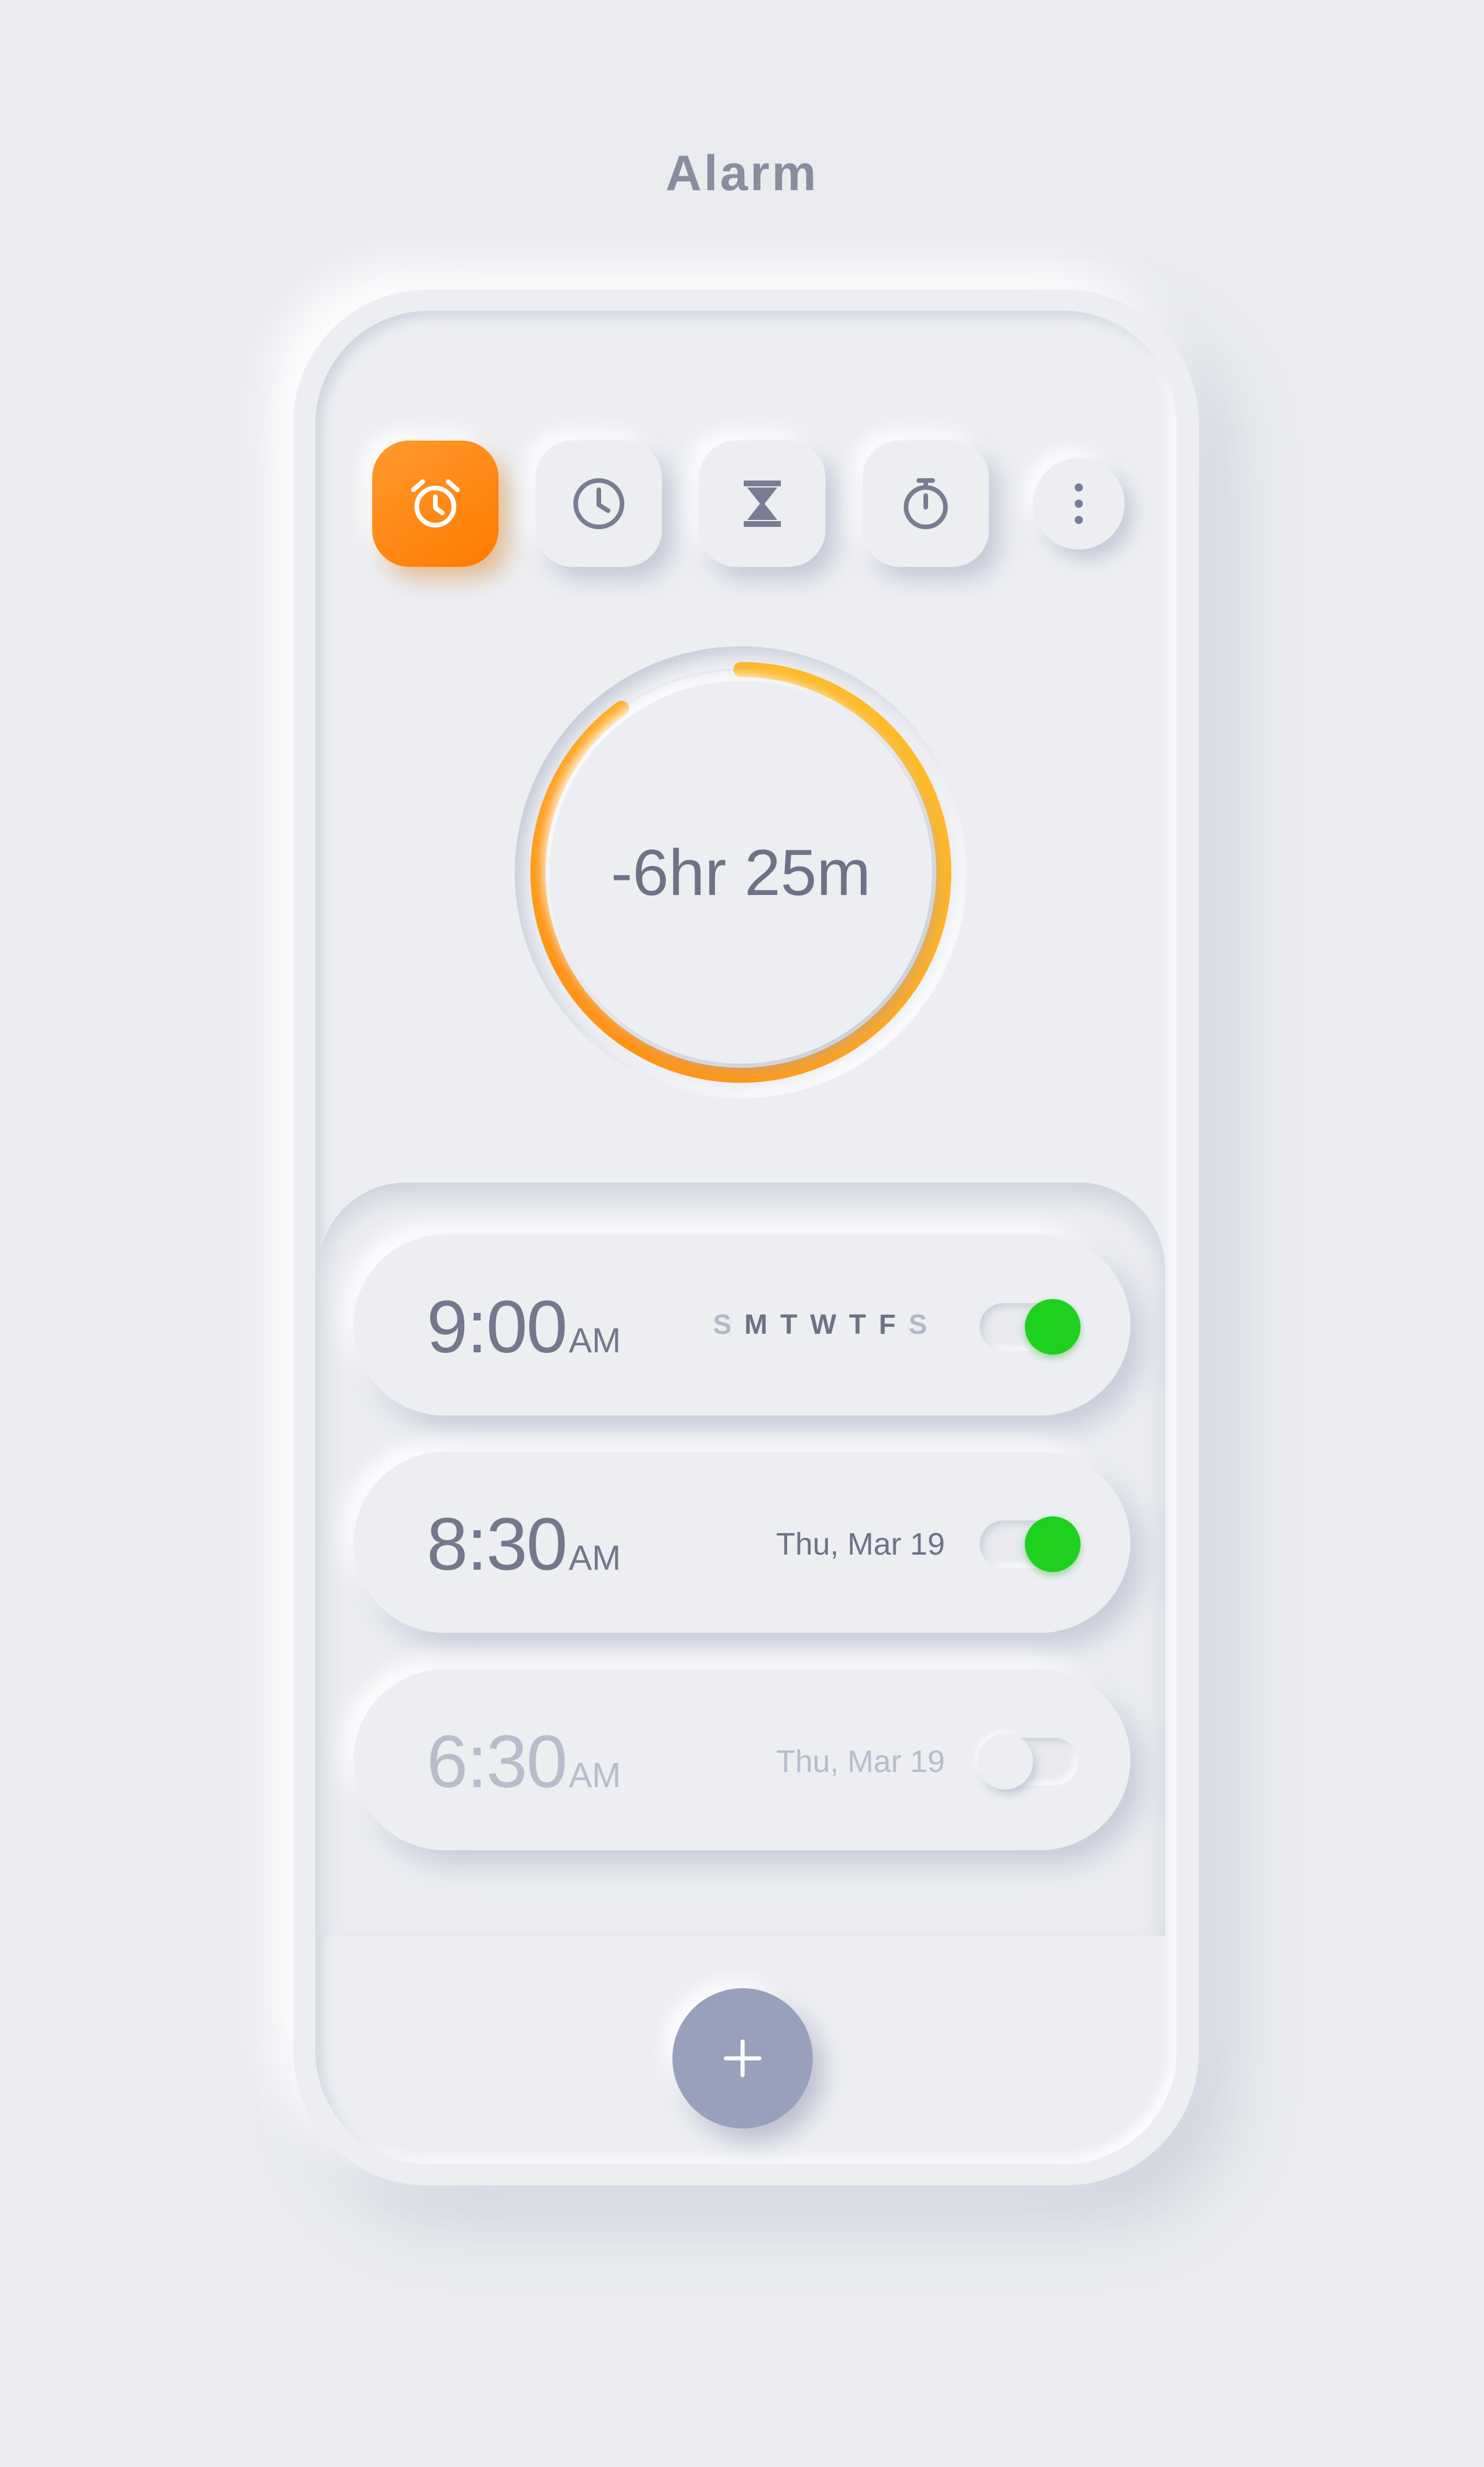 The image size is (1484, 2467). What do you see at coordinates (742, 1759) in the screenshot?
I see `alarm-item: 6:30AM Thu, Mar 19` at bounding box center [742, 1759].